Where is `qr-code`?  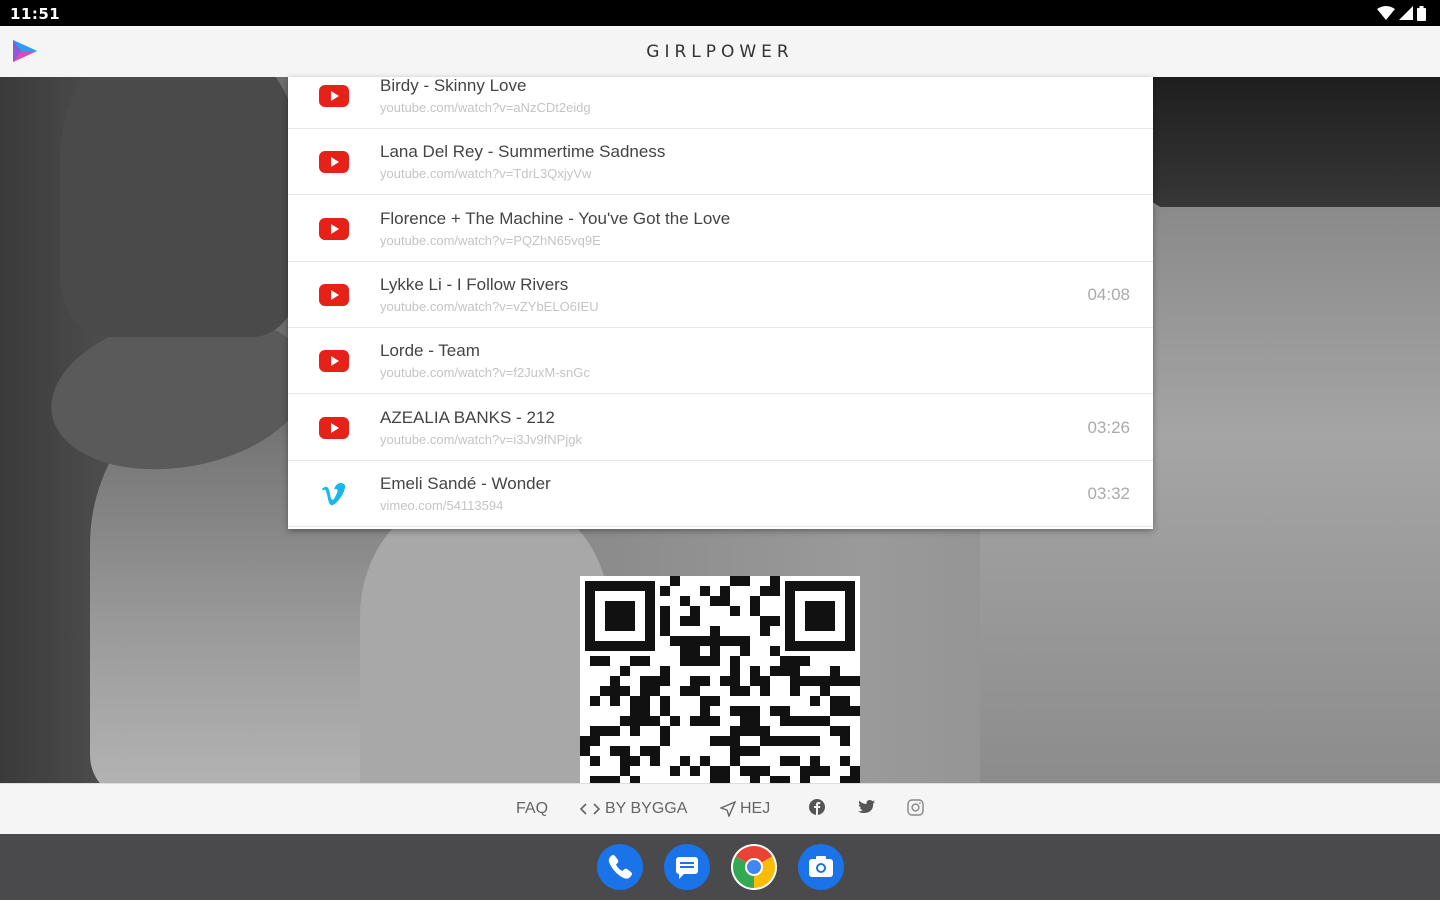 qr-code is located at coordinates (720, 679).